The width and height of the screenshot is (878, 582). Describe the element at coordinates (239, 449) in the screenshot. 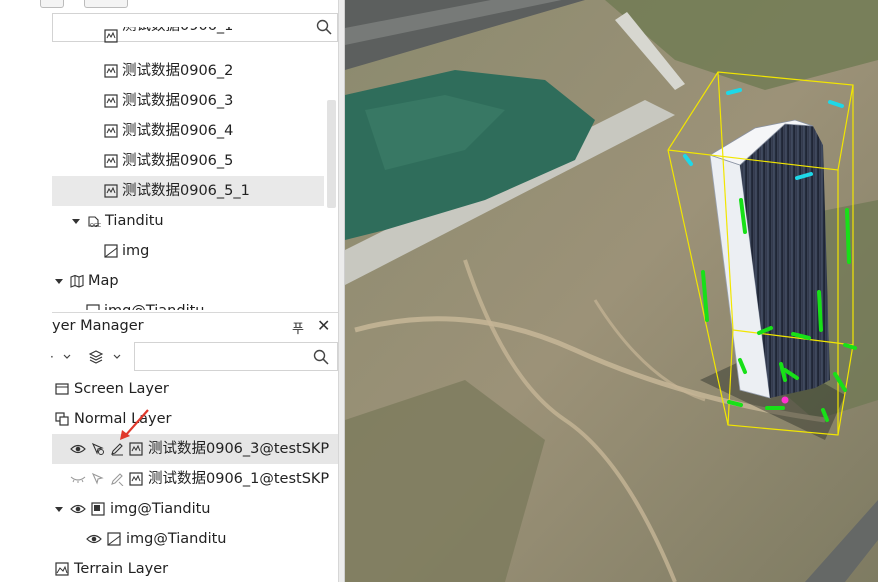

I see `layer-label: 测试数据0906_3@testSKP` at that location.